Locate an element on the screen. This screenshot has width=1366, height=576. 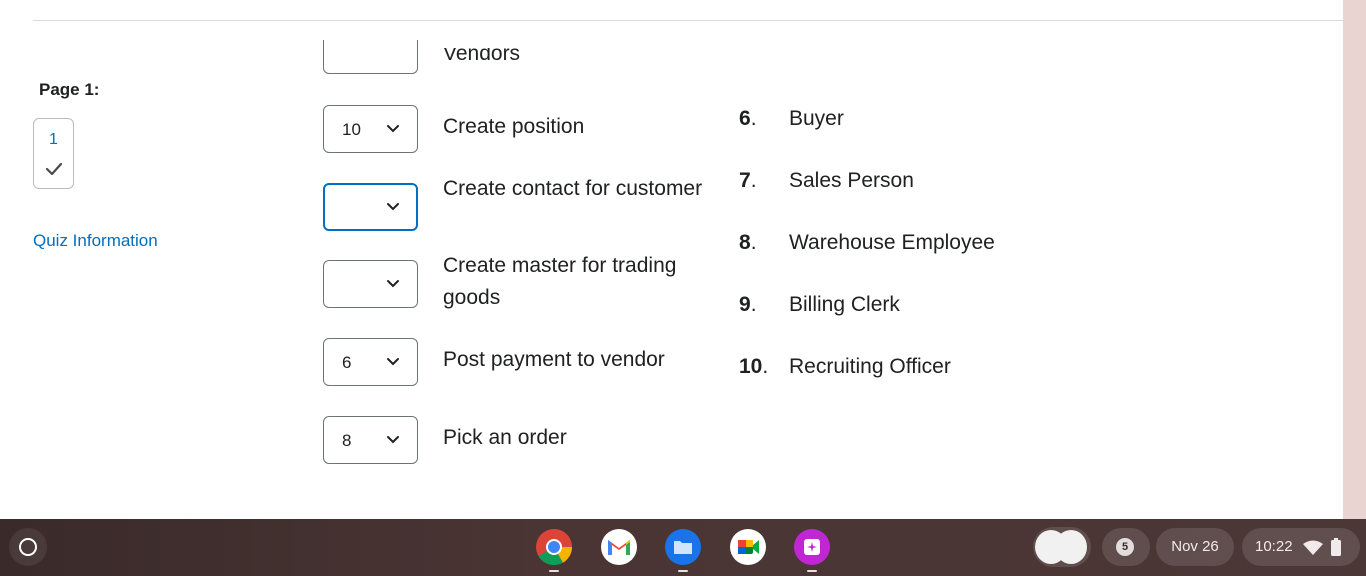
statement-4: Post payment to vendor is located at coordinates (554, 359).